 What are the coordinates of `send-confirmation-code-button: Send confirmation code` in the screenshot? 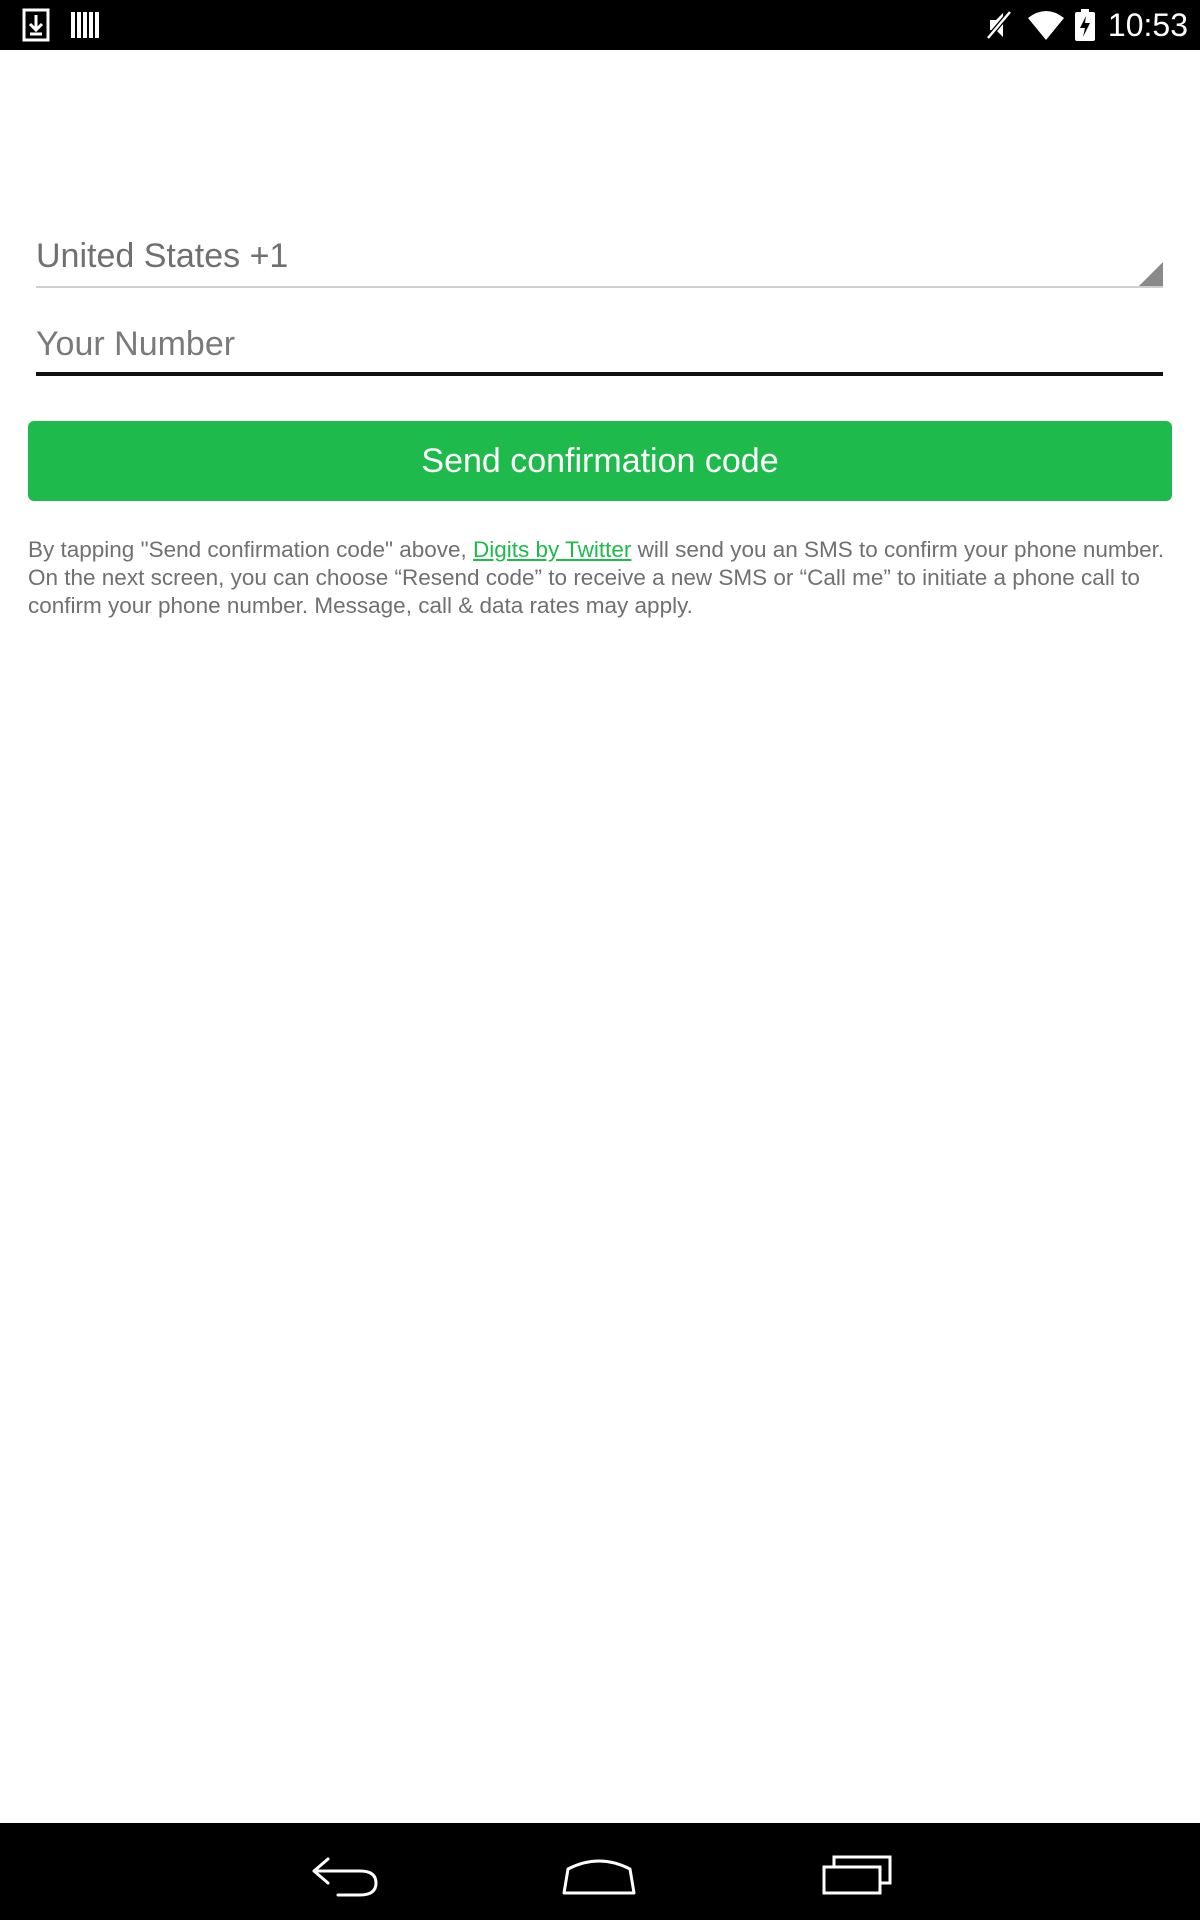 It's located at (600, 461).